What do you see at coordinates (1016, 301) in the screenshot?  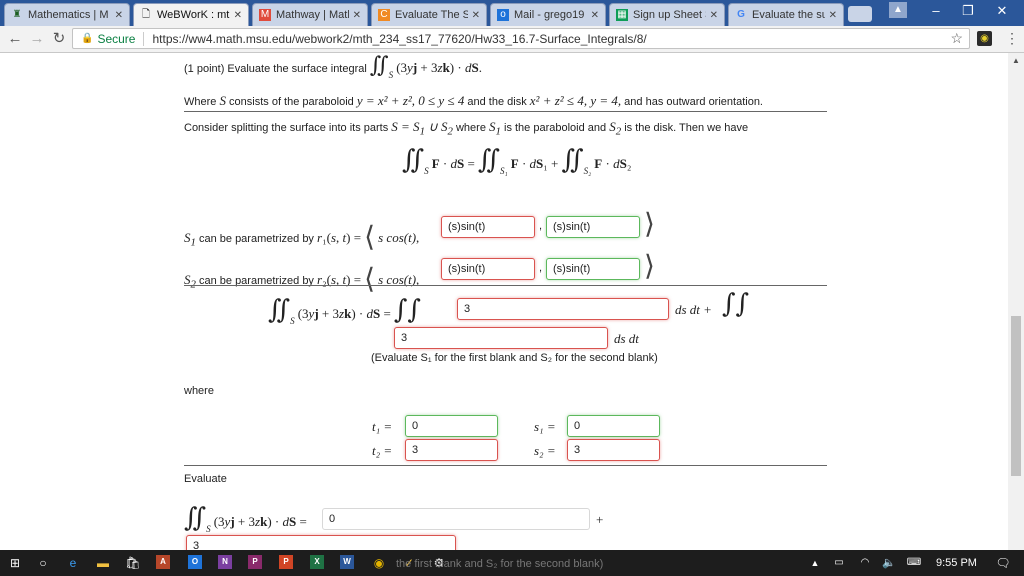 I see `page-scrollbar: ▲` at bounding box center [1016, 301].